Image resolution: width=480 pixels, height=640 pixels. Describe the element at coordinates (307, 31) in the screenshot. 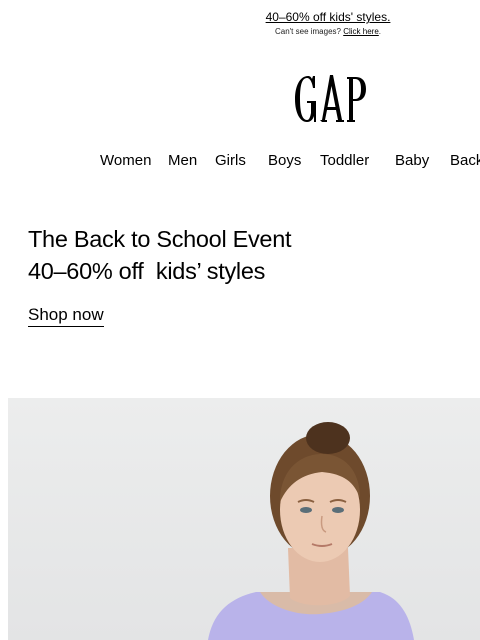

I see `cant-see-images-text: Can't see images?` at that location.